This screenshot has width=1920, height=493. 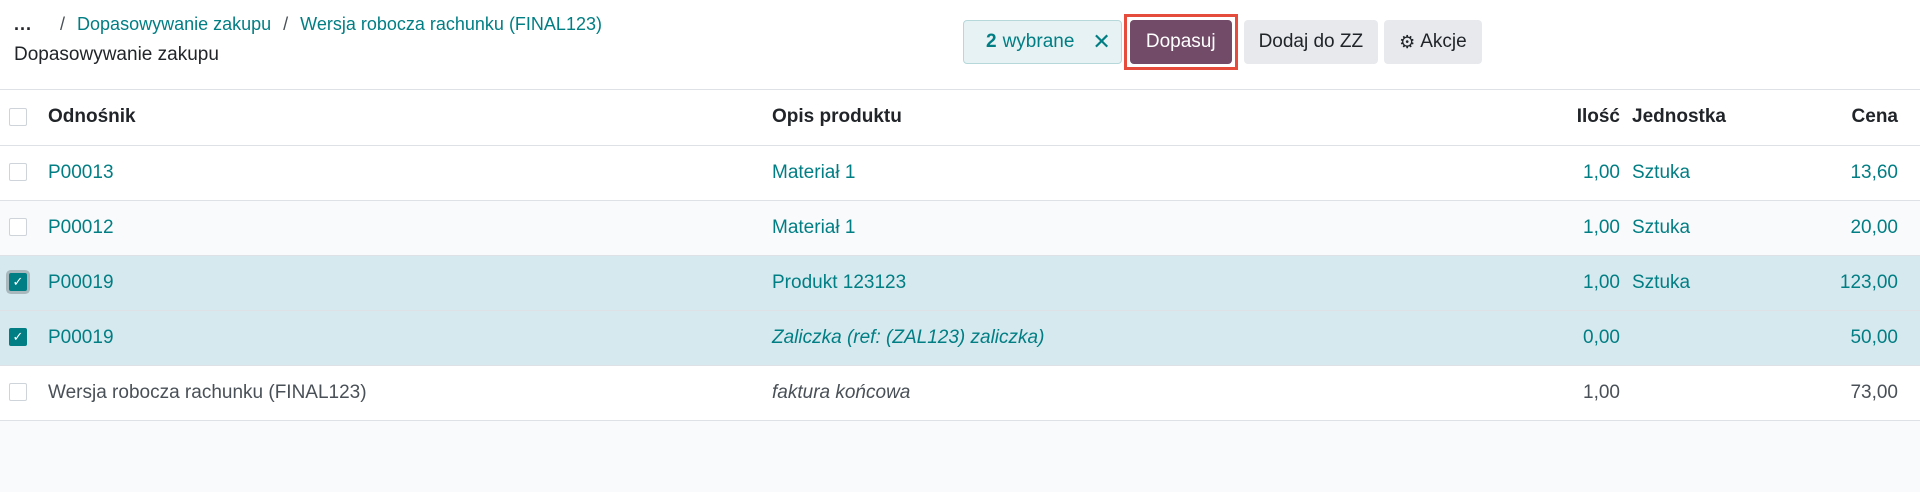 I want to click on selection-badge: 2 wybrane ✕, so click(x=1042, y=42).